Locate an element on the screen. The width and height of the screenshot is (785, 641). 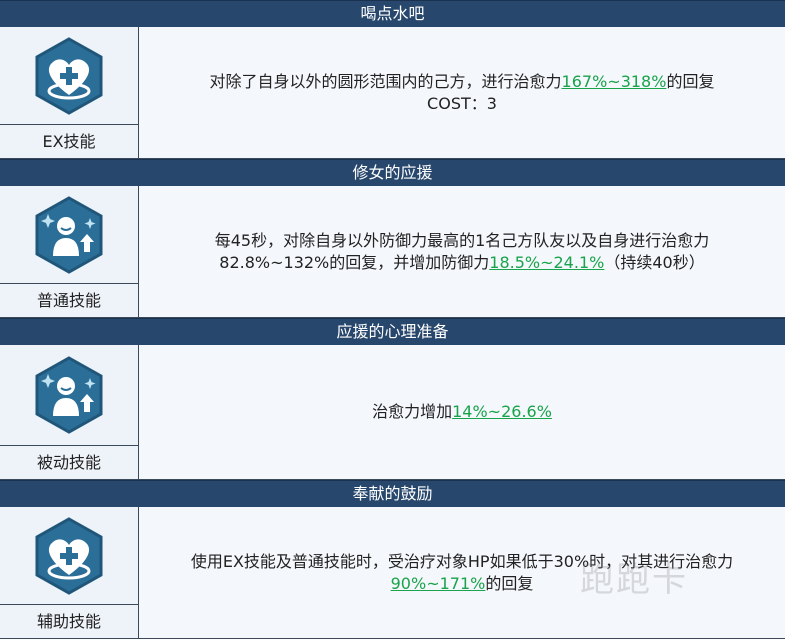
skill-value: 14%~26.6% is located at coordinates (502, 411).